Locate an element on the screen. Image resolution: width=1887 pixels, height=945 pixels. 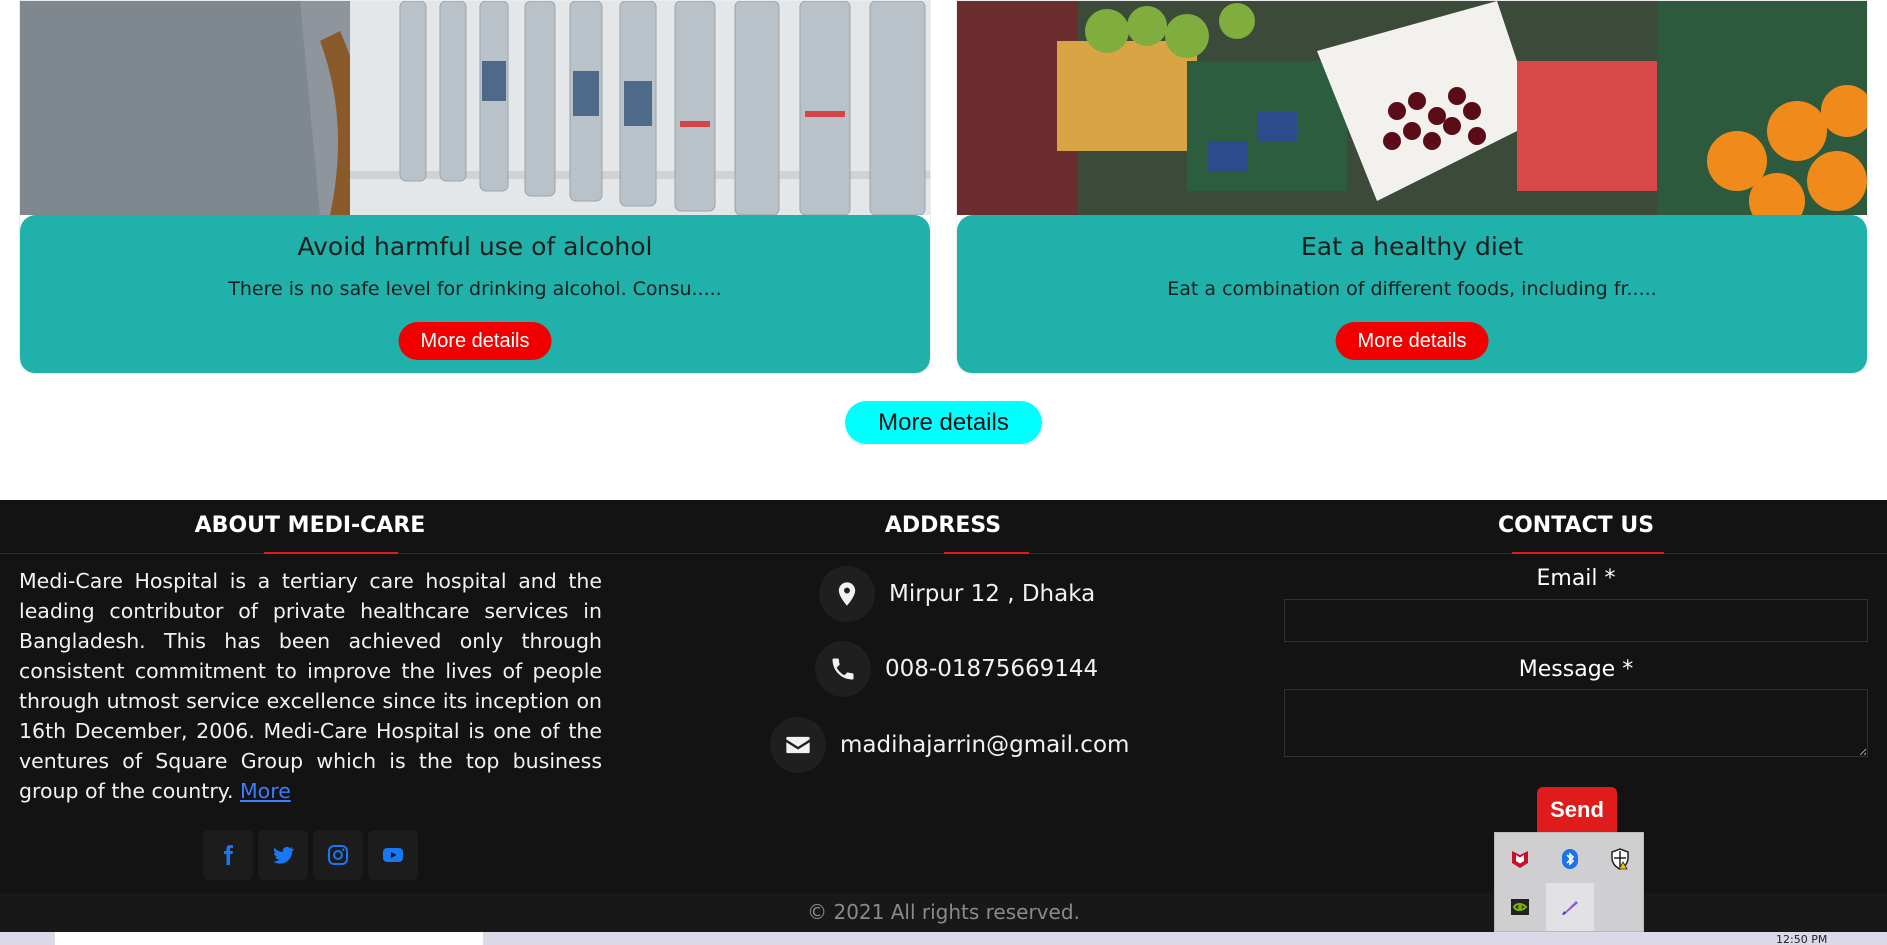
address-heading: ADDRESS is located at coordinates (943, 525).